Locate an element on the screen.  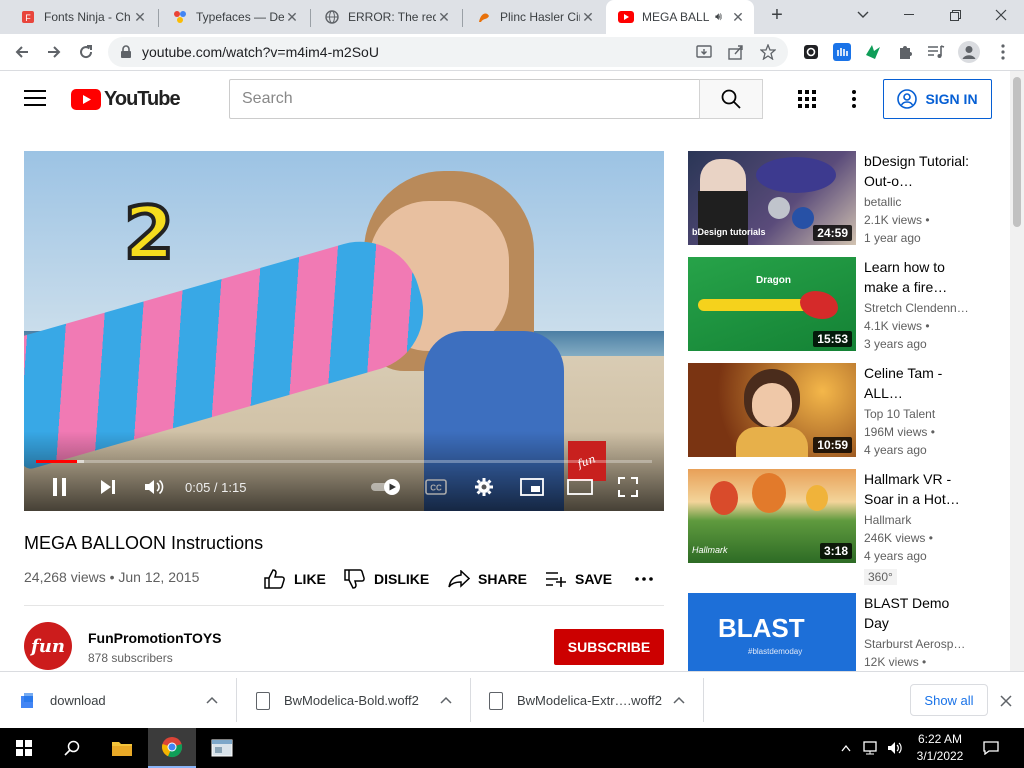
progress-track is located at coordinates (344, 461).